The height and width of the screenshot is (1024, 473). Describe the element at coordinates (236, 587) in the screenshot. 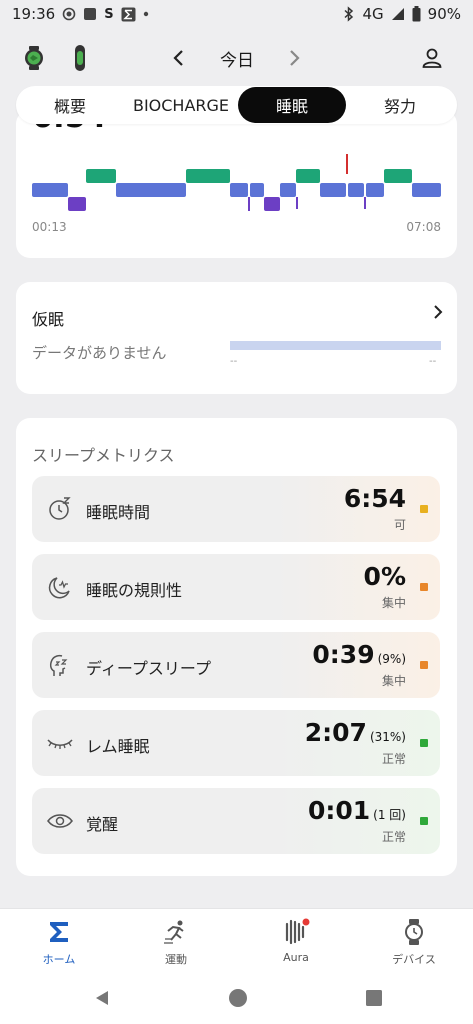

I see `metric-sleep-regularity: 睡眠の規則性 0% 集中` at that location.